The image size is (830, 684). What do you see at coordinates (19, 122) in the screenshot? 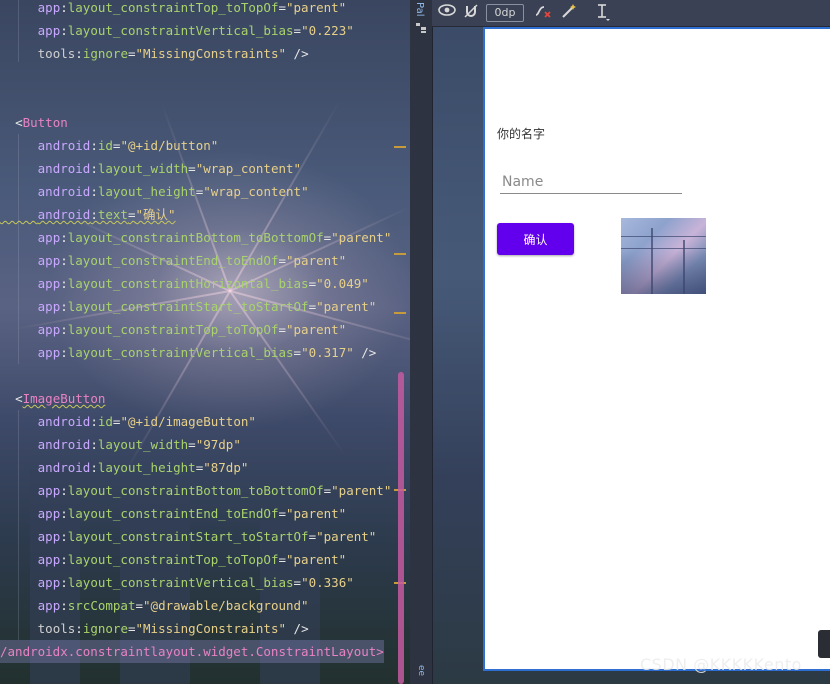
I see `xml-punctuation: <` at bounding box center [19, 122].